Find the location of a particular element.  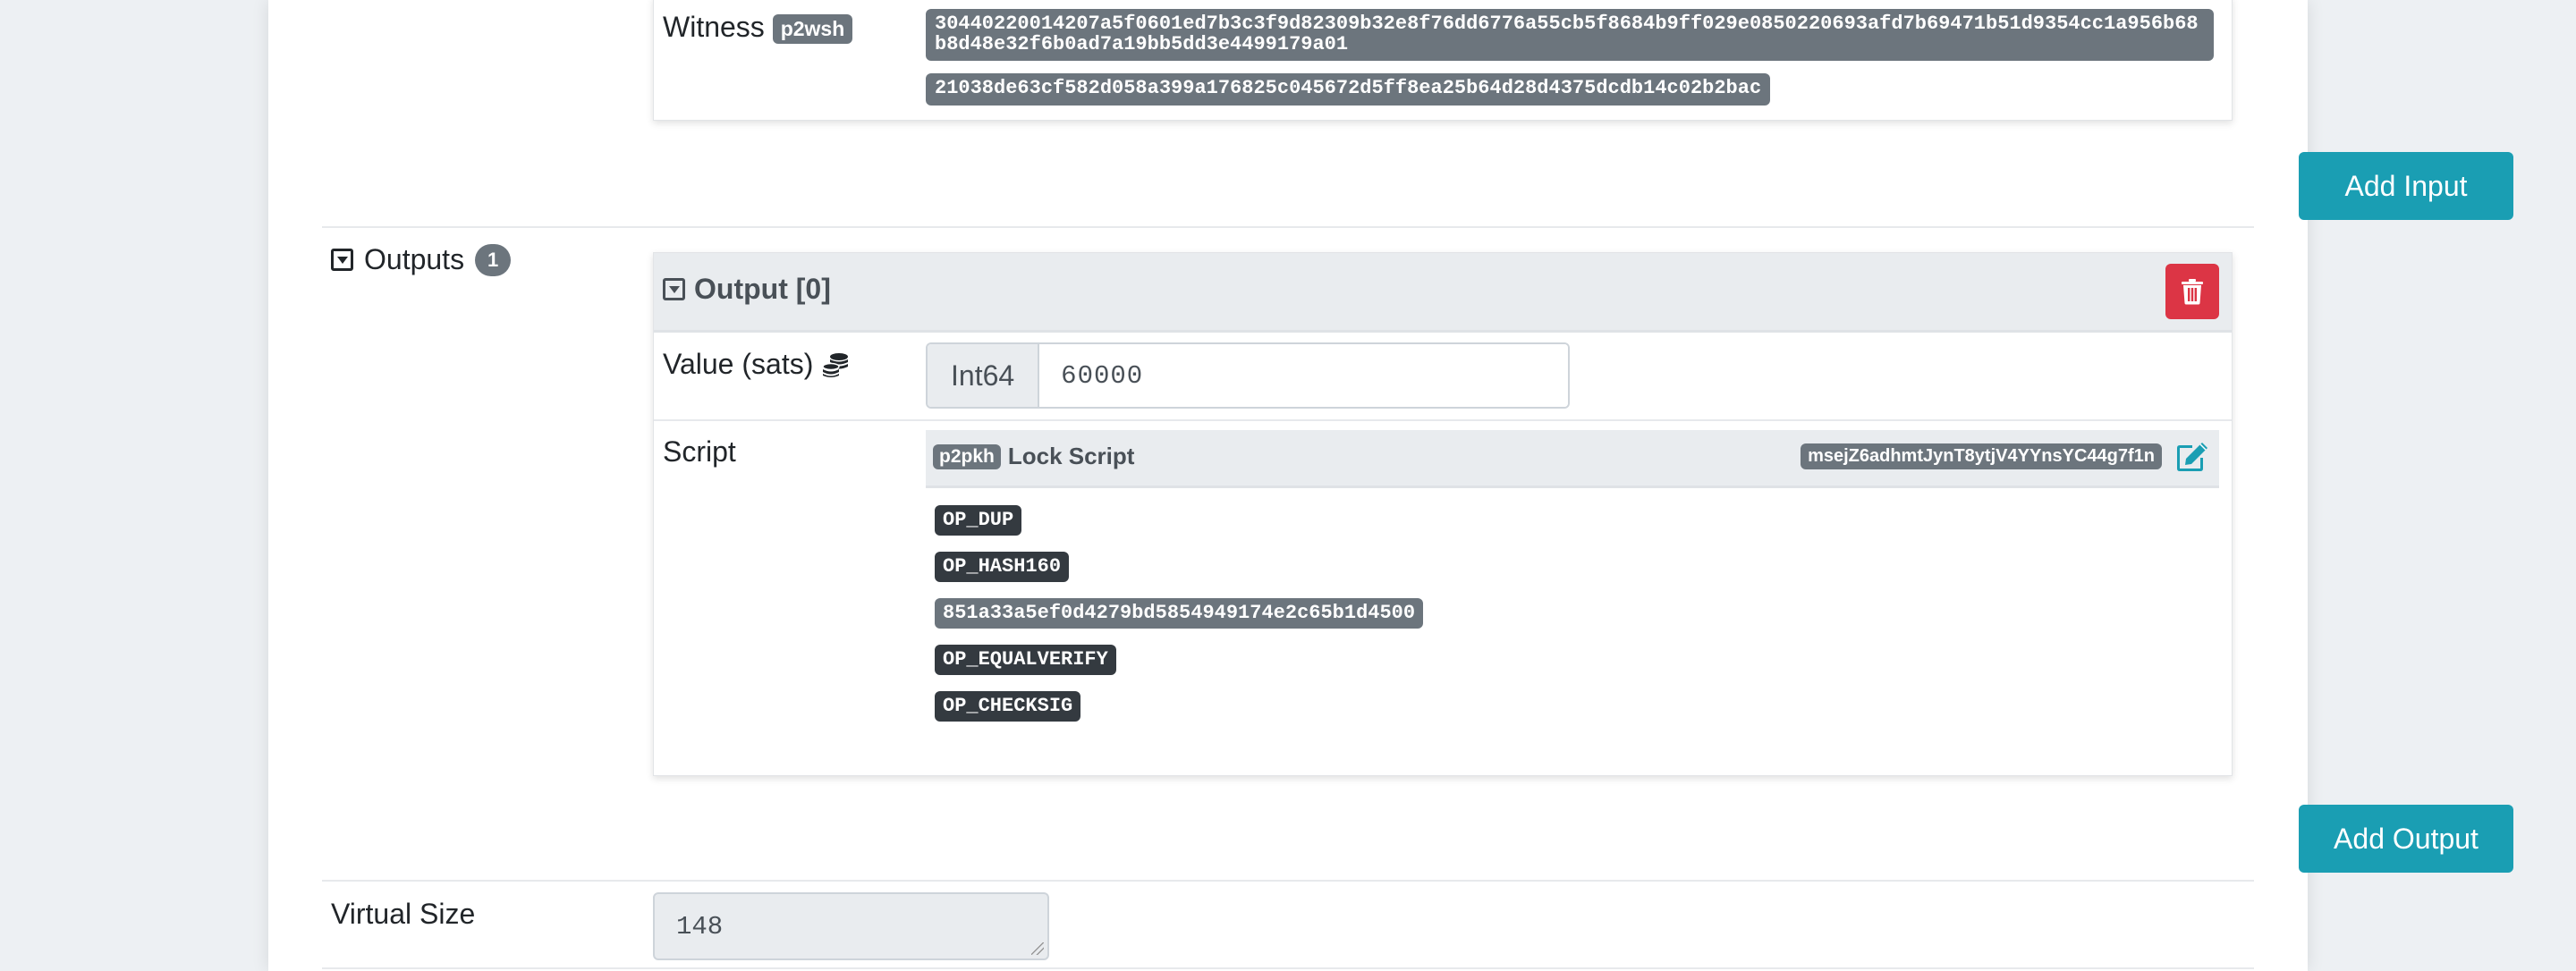

address-badge: msejZ6adhmtJynT8ytjV4YYnsYC44g7f1n is located at coordinates (1981, 456).